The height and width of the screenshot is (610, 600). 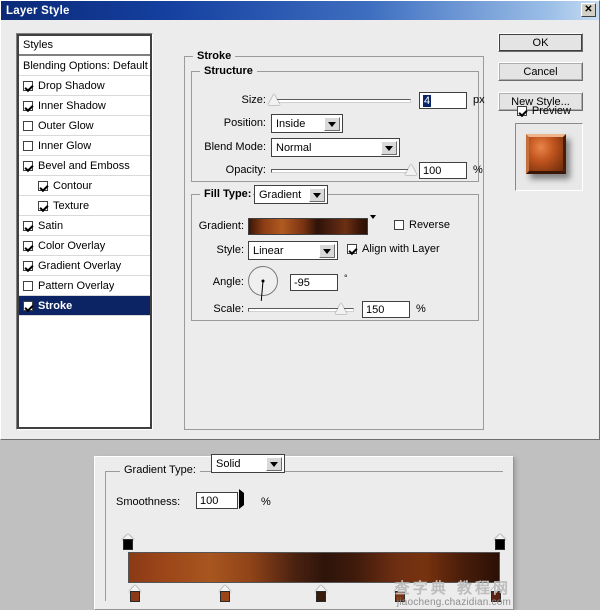 I want to click on scale-label: Scale:, so click(x=228, y=309).